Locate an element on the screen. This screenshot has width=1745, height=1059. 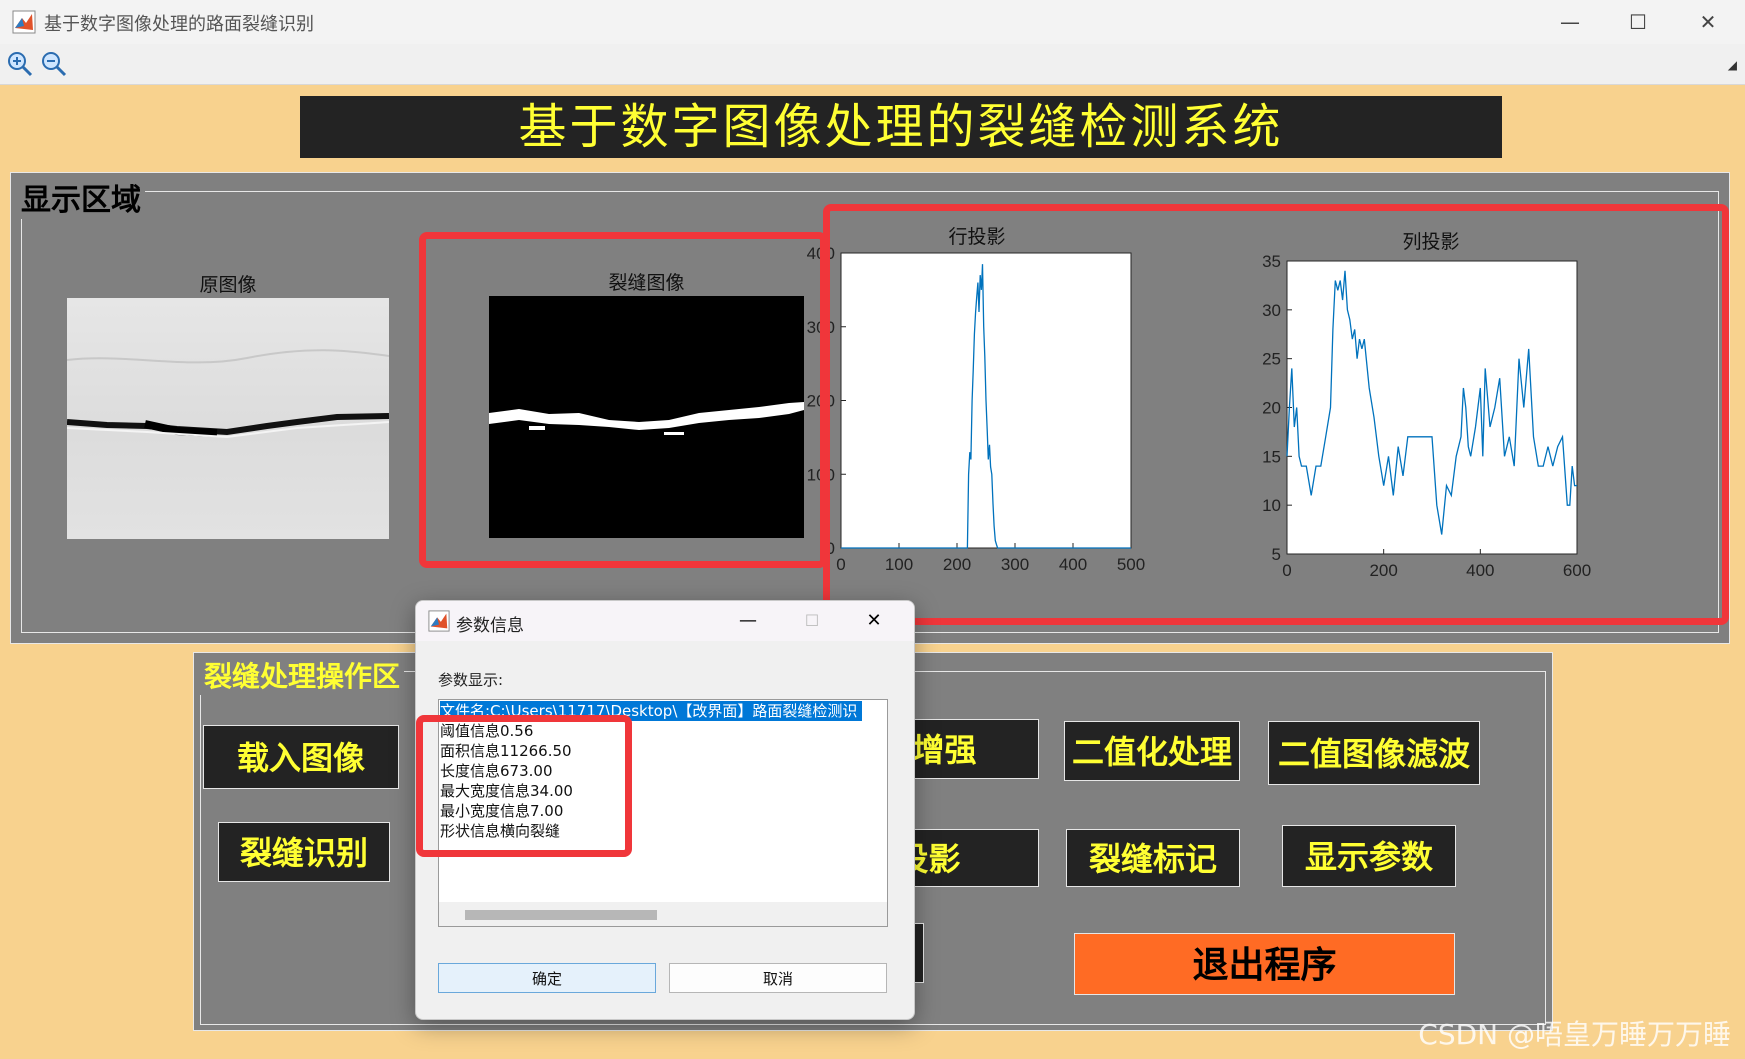
zoom-in-icon is located at coordinates (20, 64).